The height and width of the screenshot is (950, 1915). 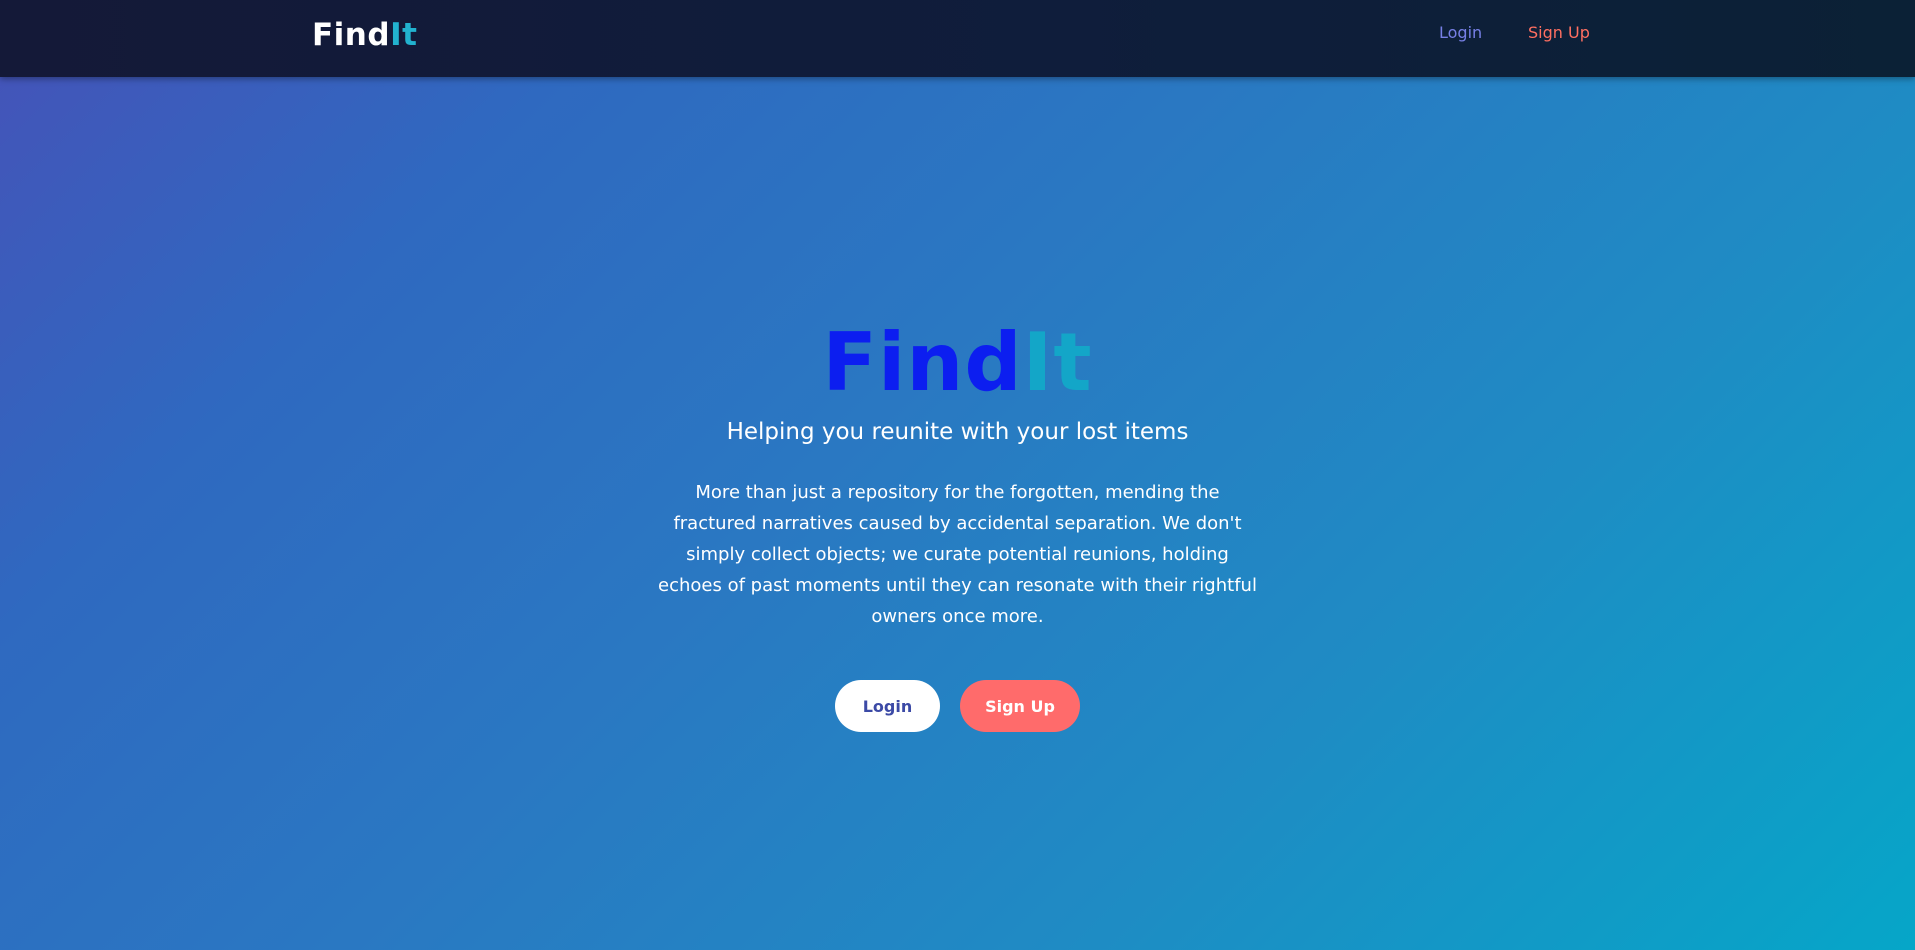 I want to click on hero-title: FindIt, so click(x=957, y=363).